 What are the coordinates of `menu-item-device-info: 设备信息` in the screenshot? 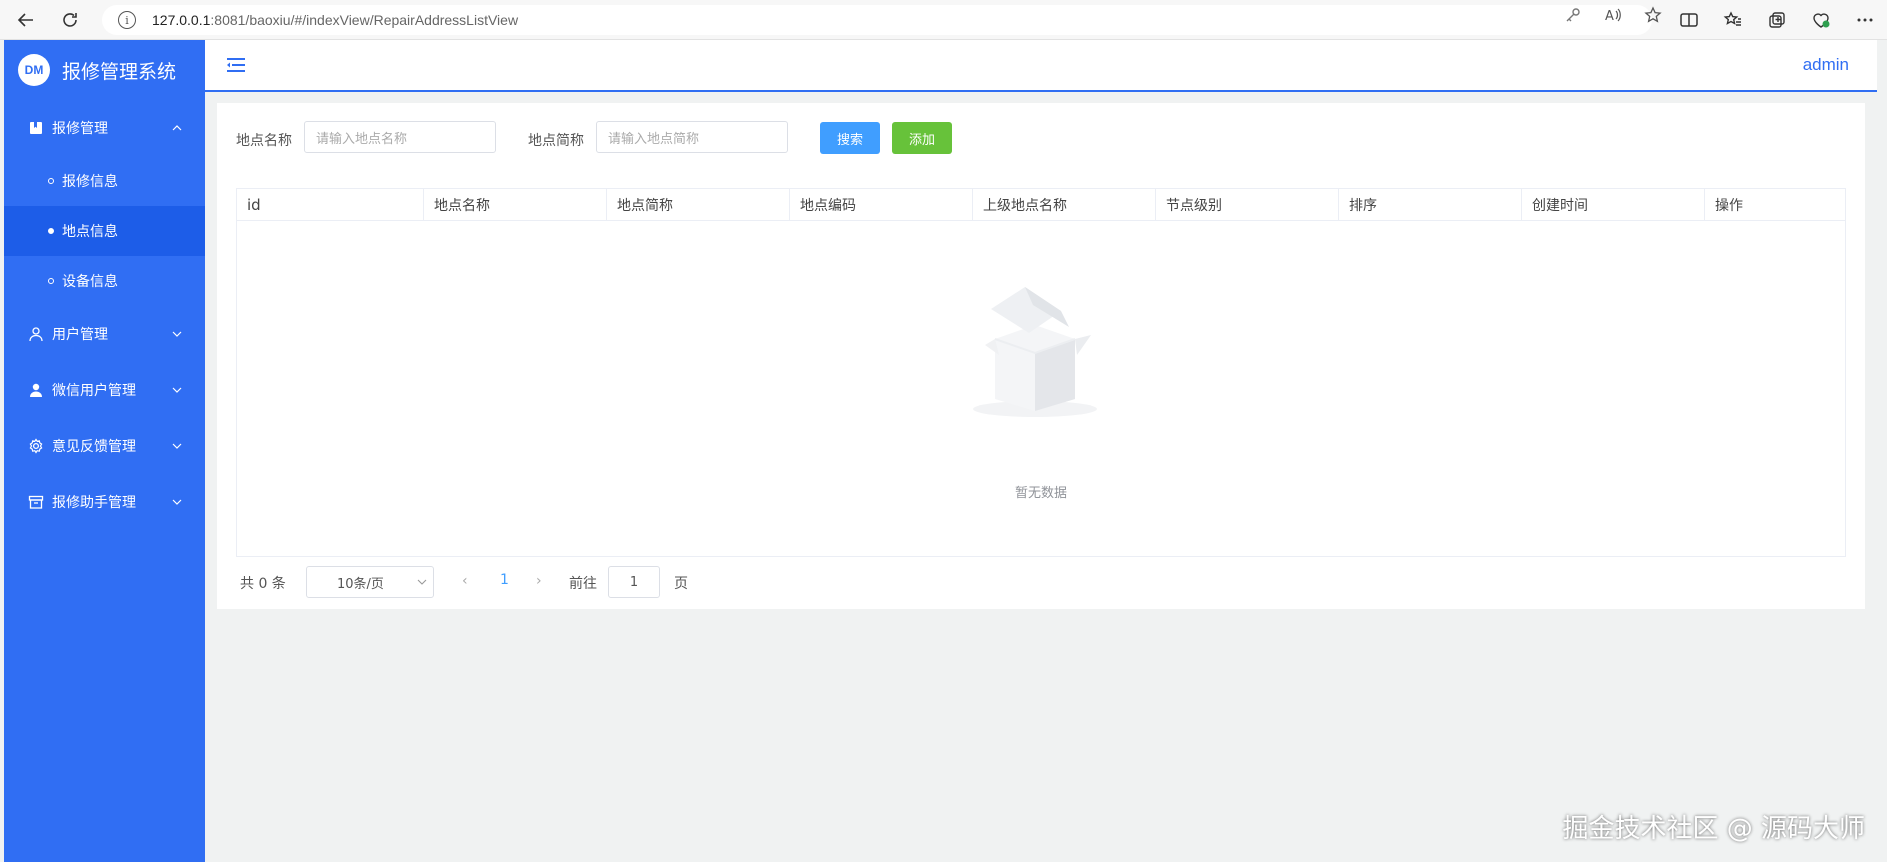 It's located at (104, 281).